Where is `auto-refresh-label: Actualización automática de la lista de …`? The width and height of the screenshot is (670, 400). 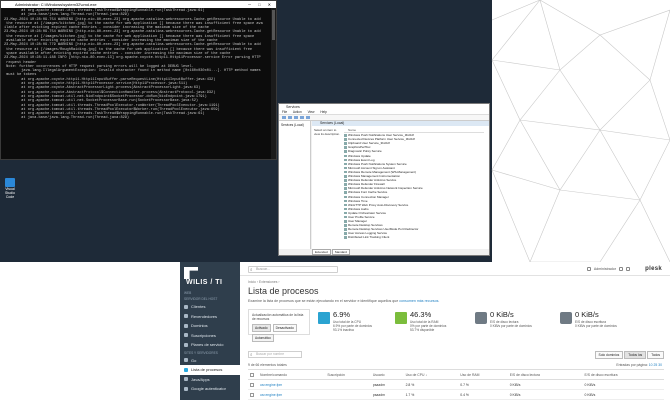 auto-refresh-label: Actualización automática de la lista de … is located at coordinates (278, 317).